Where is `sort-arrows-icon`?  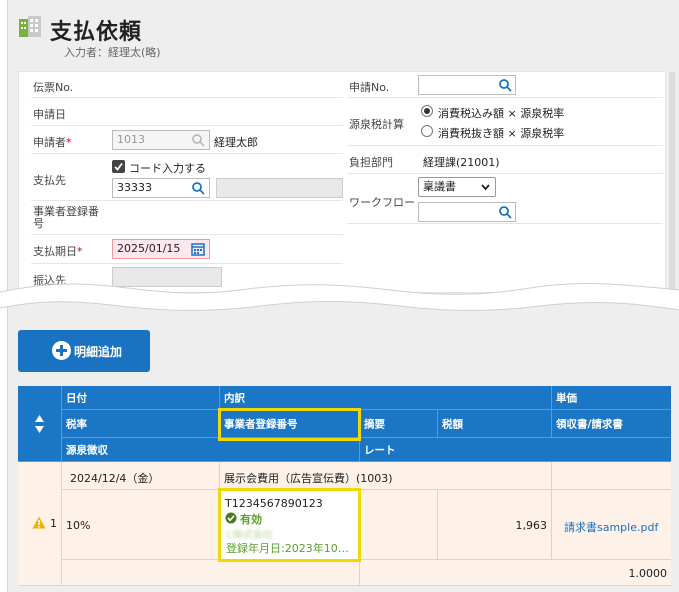
sort-arrows-icon is located at coordinates (39, 424).